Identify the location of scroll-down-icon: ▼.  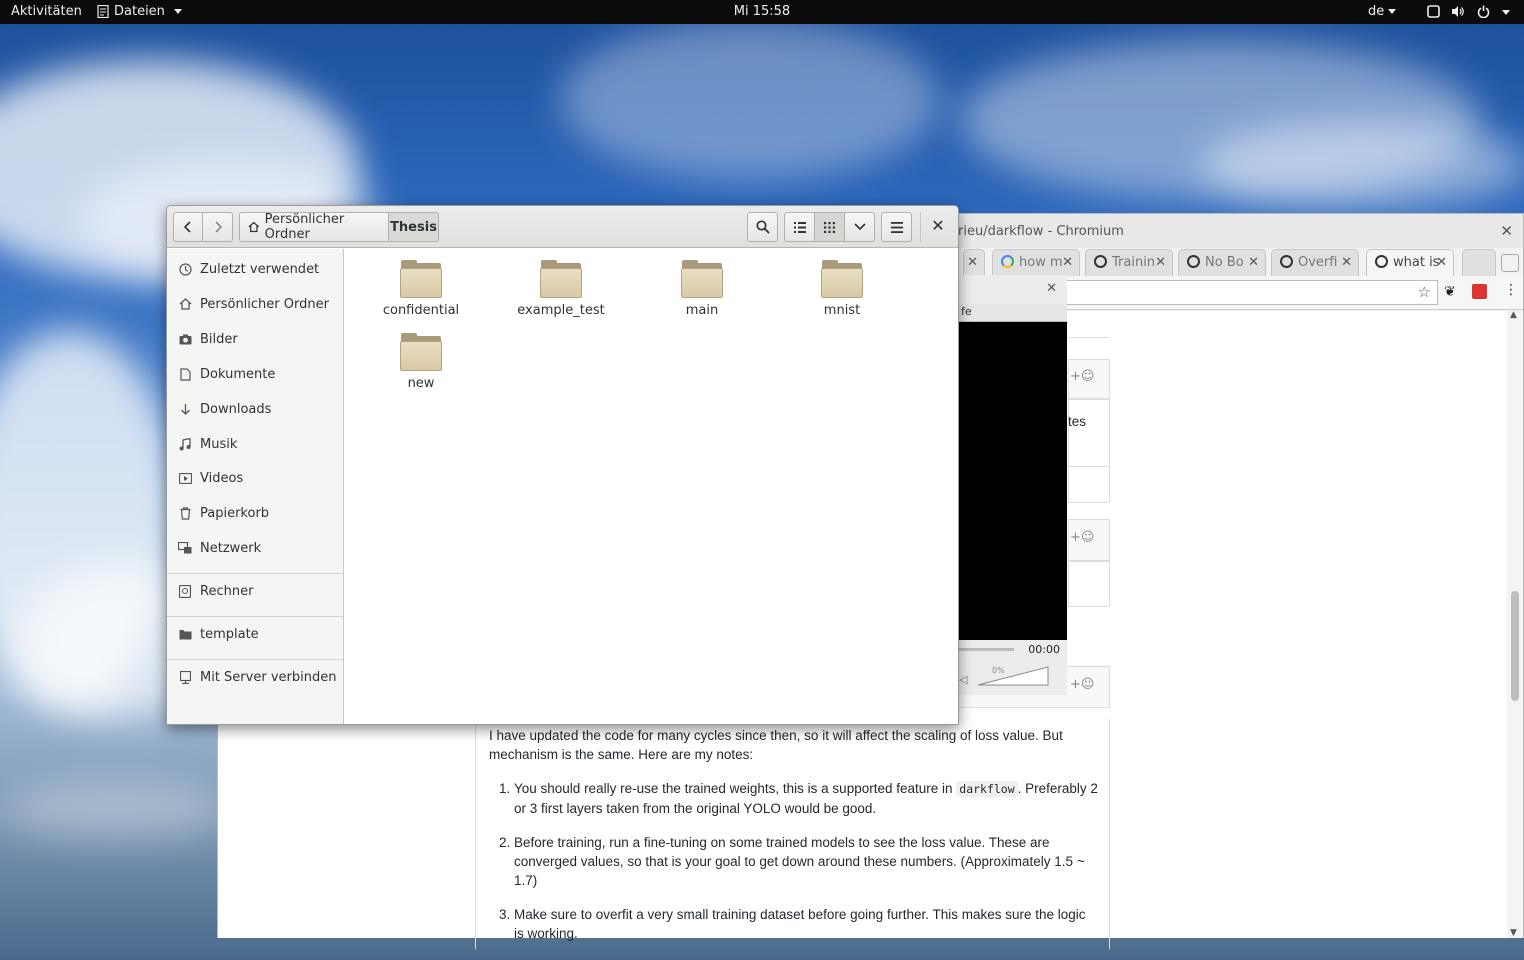
(1513, 933).